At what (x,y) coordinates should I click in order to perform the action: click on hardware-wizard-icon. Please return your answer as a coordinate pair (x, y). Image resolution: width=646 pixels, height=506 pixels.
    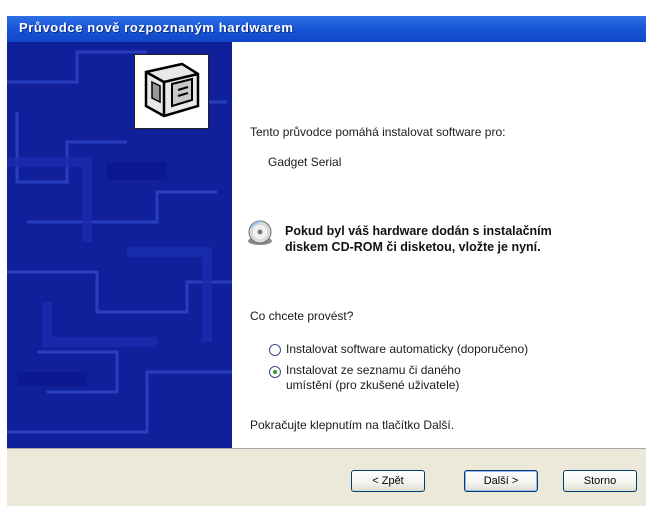
    Looking at the image, I should click on (171, 91).